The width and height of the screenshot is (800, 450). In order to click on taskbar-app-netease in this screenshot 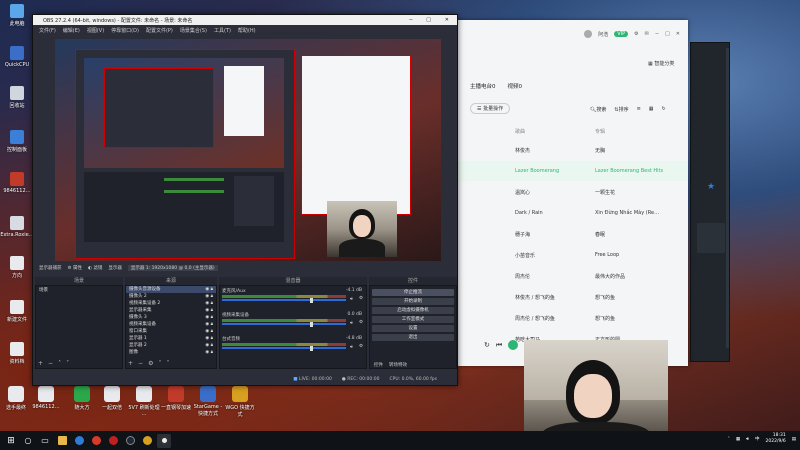, I will do `click(96, 441)`.